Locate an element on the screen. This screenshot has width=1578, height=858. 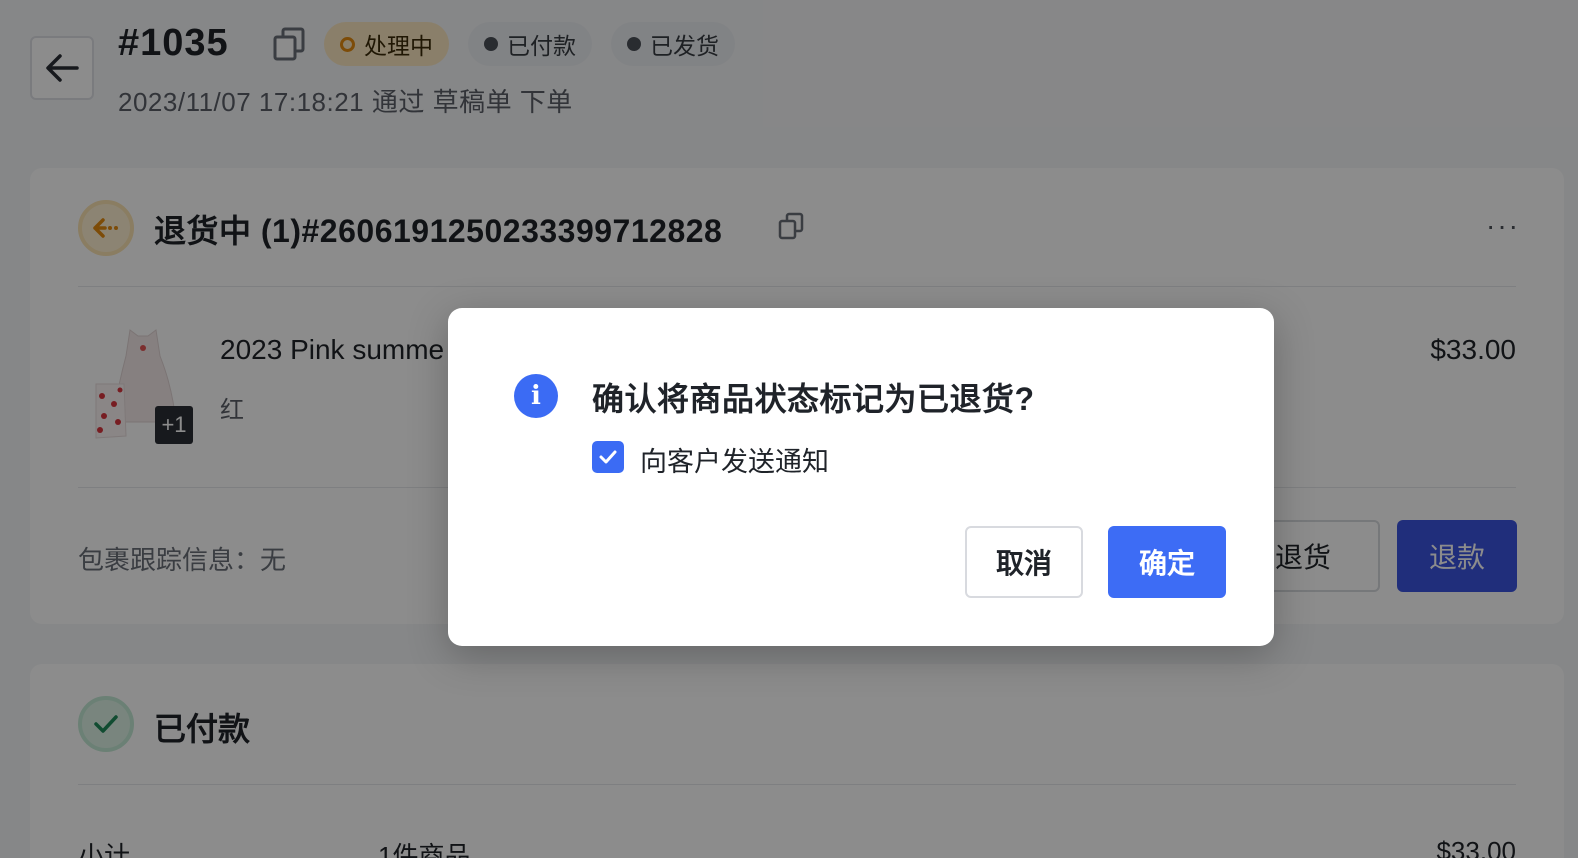
confirm-button: 确定 is located at coordinates (1167, 562).